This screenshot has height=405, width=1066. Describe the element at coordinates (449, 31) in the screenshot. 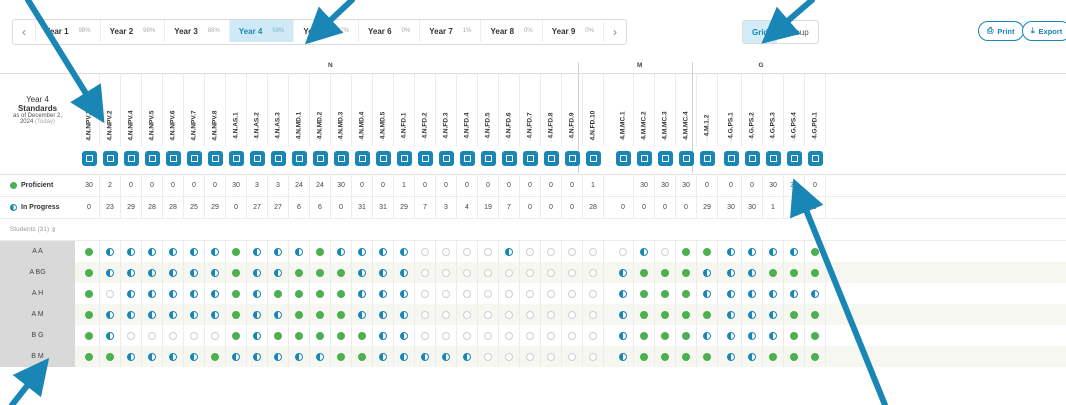

I see `year-tab: Year 7 1%` at that location.